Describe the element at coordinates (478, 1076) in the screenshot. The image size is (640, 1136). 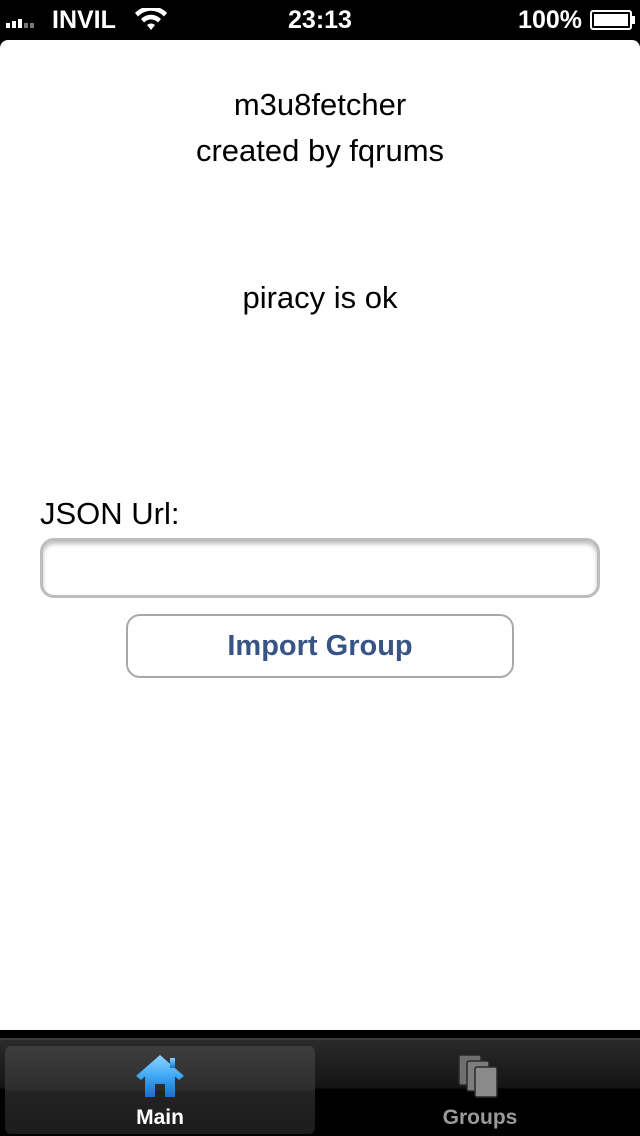
I see `groups-icon` at that location.